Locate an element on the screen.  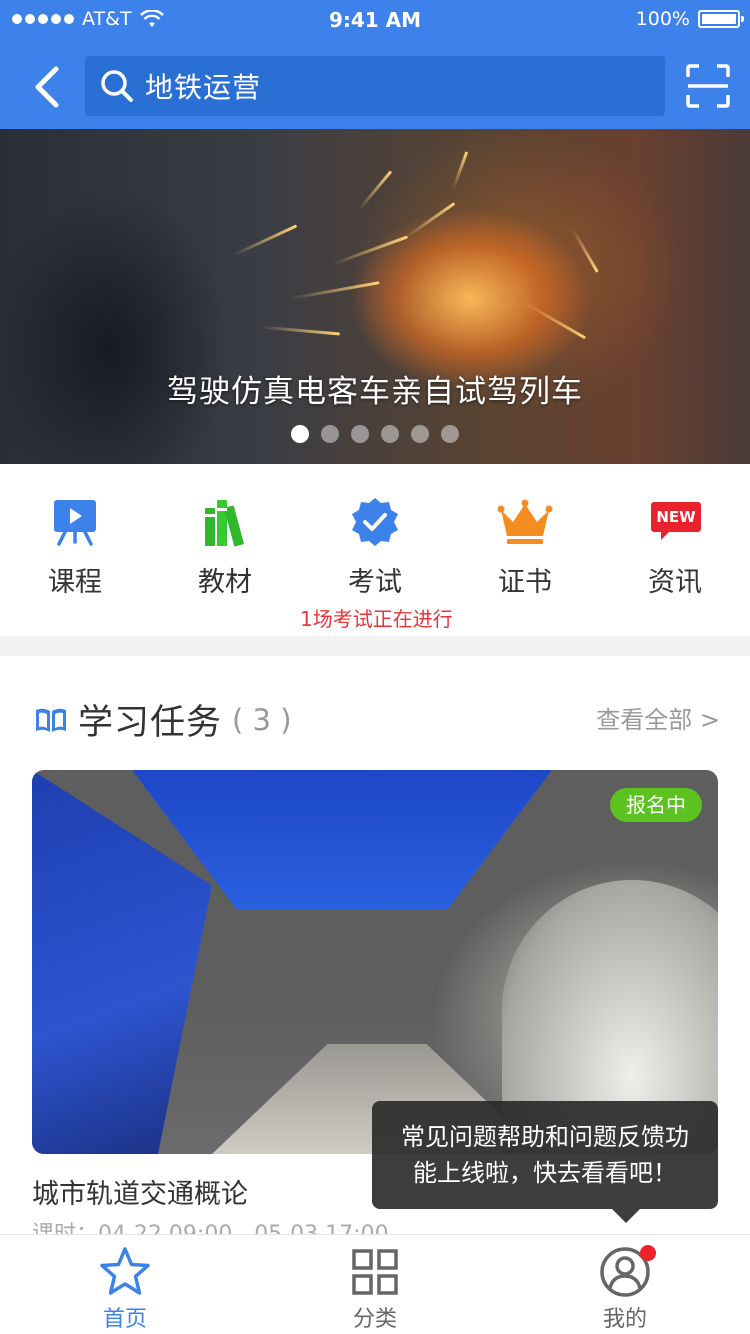
search-input: 地铁运营 is located at coordinates (375, 86).